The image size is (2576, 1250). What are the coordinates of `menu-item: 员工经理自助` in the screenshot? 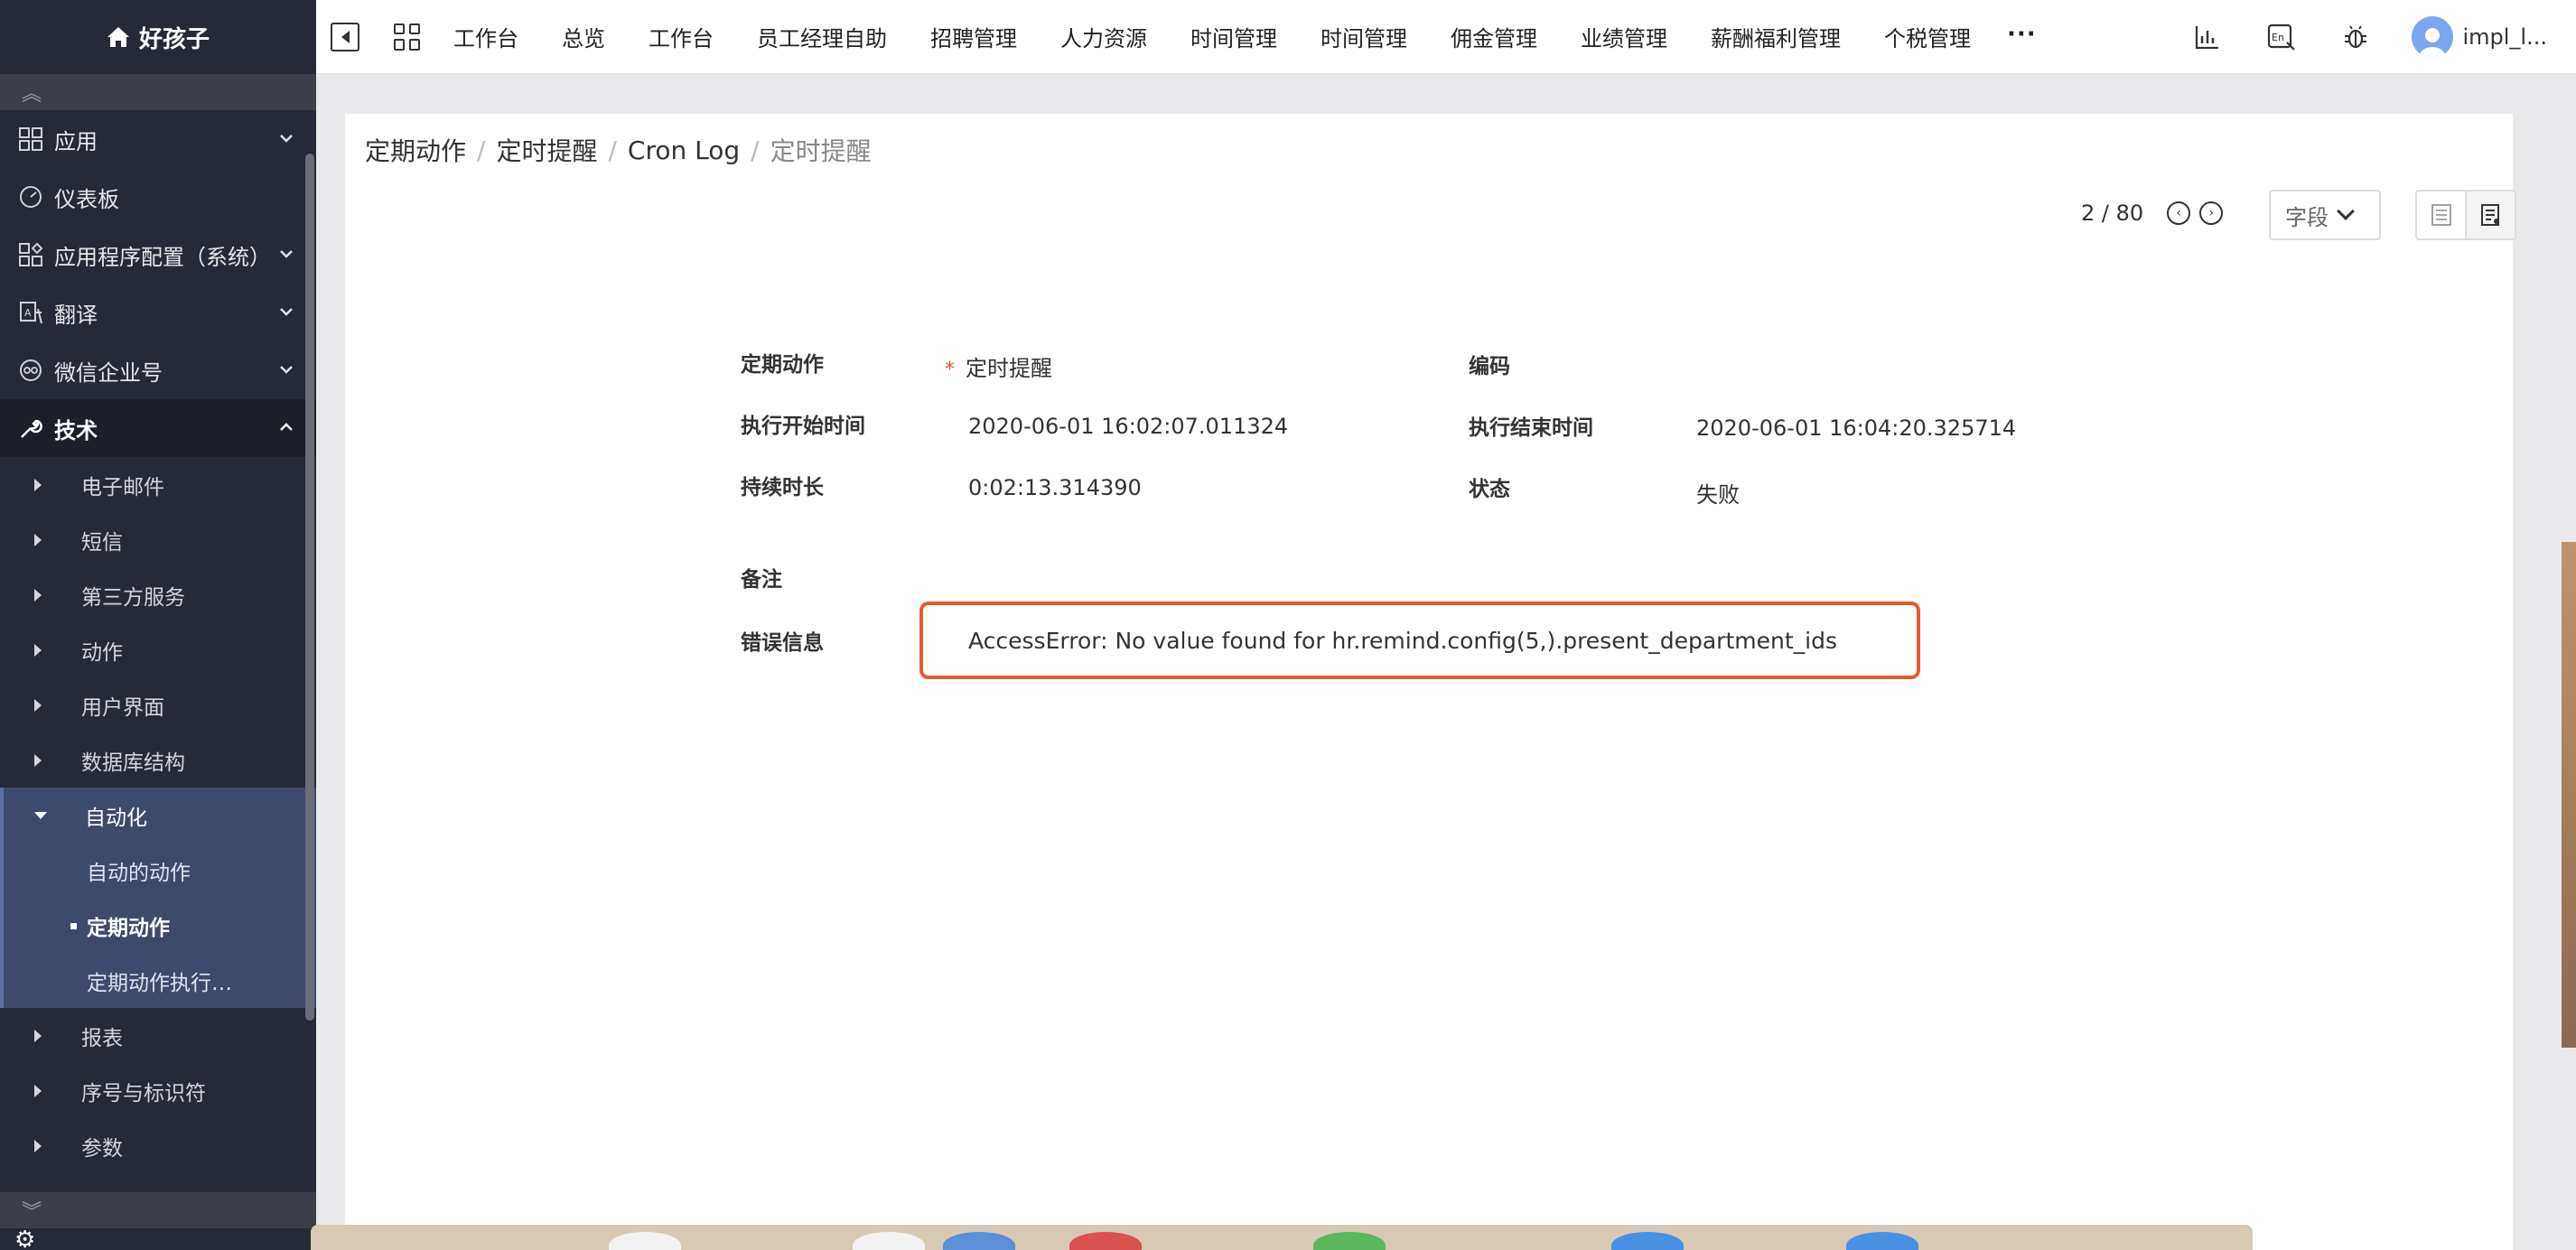 It's located at (822, 36).